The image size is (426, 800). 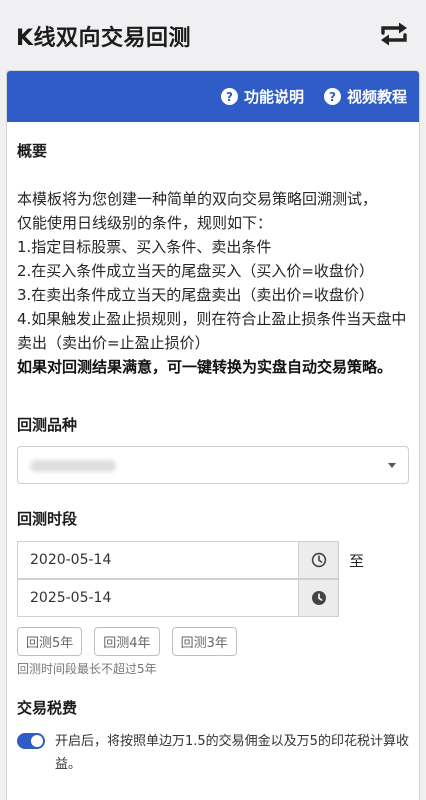 I want to click on switch-button, so click(x=394, y=34).